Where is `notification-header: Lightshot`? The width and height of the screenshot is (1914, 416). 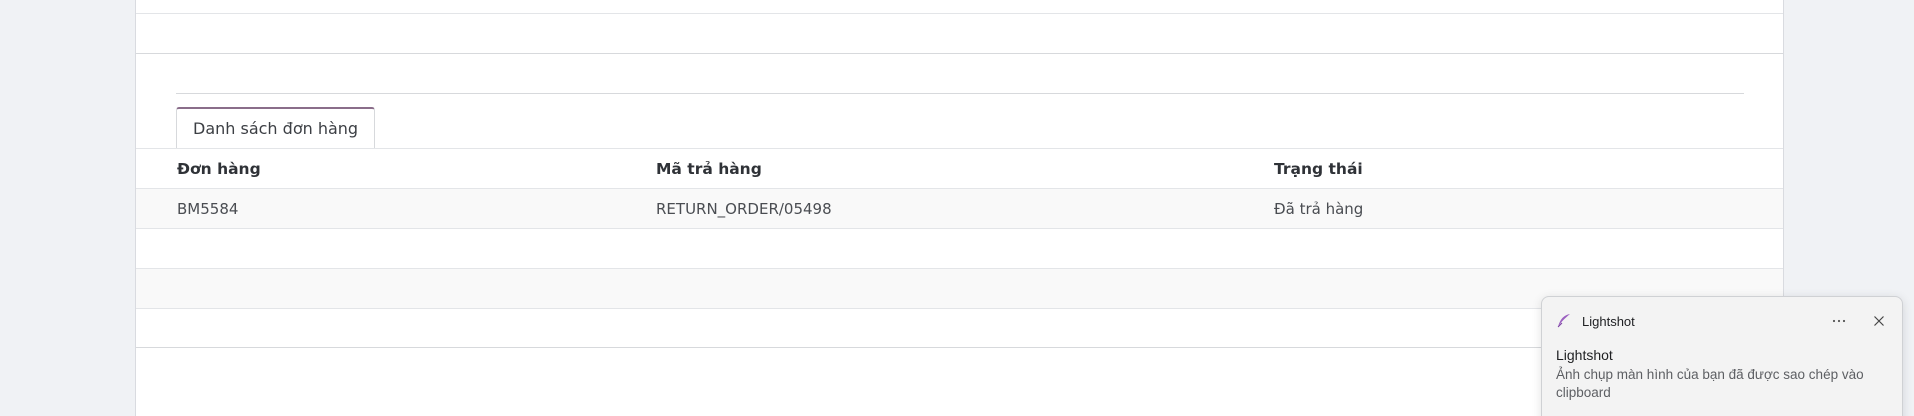 notification-header: Lightshot is located at coordinates (1722, 321).